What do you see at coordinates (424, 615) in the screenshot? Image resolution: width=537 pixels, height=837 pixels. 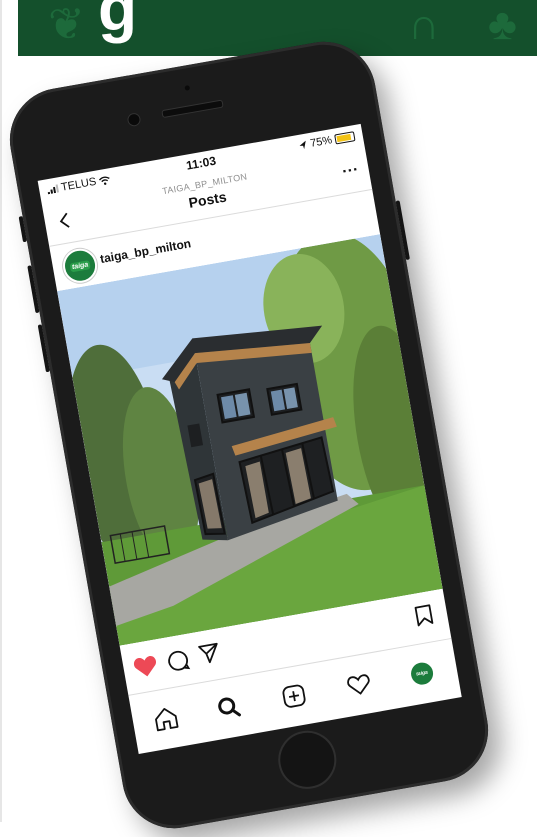 I see `bookmark-icon` at bounding box center [424, 615].